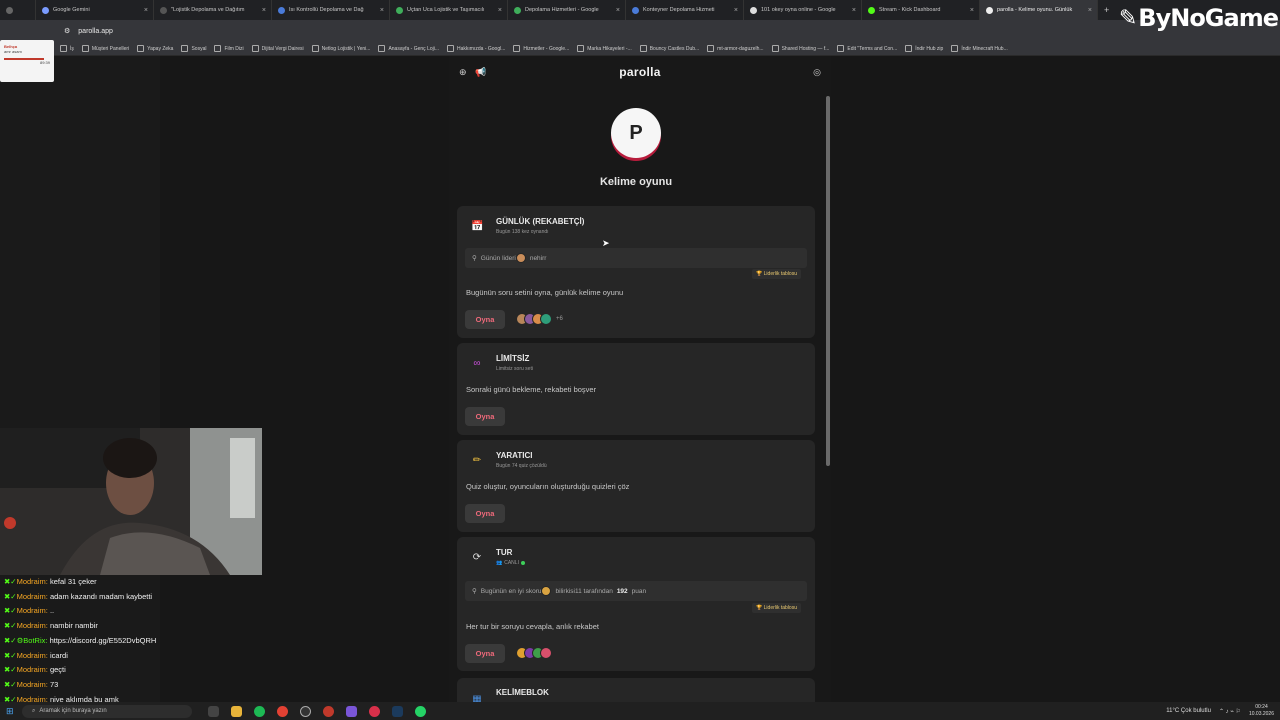 Image resolution: width=1280 pixels, height=720 pixels. Describe the element at coordinates (463, 72) in the screenshot. I see `language-icon: ⊕` at that location.